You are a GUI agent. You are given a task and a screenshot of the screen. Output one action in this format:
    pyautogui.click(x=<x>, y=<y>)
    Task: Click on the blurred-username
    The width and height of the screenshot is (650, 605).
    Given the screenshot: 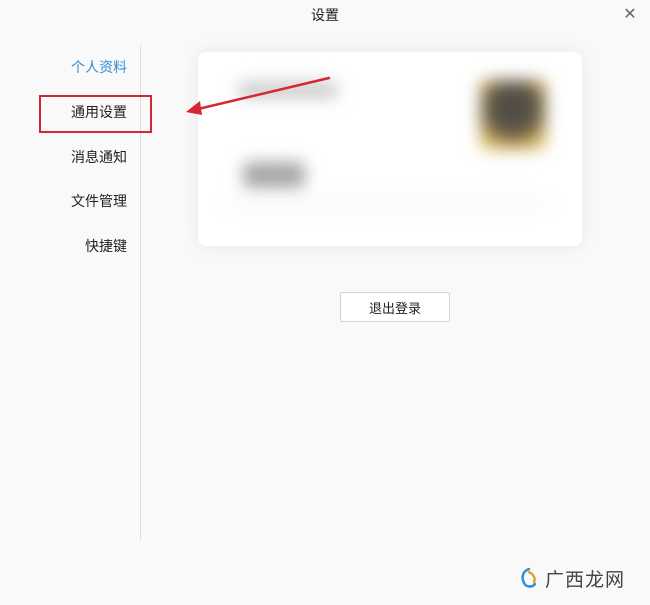 What is the action you would take?
    pyautogui.click(x=288, y=90)
    